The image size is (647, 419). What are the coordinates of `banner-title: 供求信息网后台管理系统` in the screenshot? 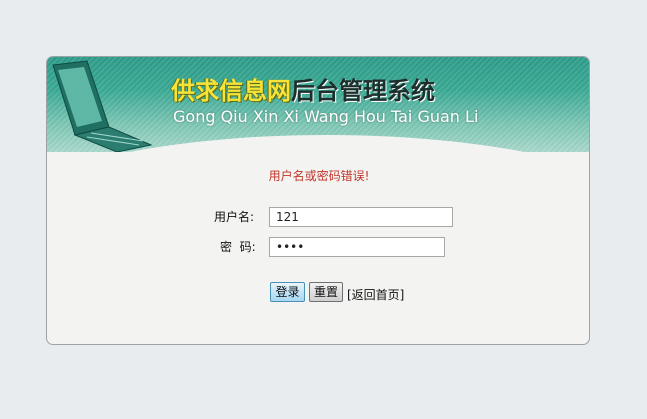 It's located at (303, 91).